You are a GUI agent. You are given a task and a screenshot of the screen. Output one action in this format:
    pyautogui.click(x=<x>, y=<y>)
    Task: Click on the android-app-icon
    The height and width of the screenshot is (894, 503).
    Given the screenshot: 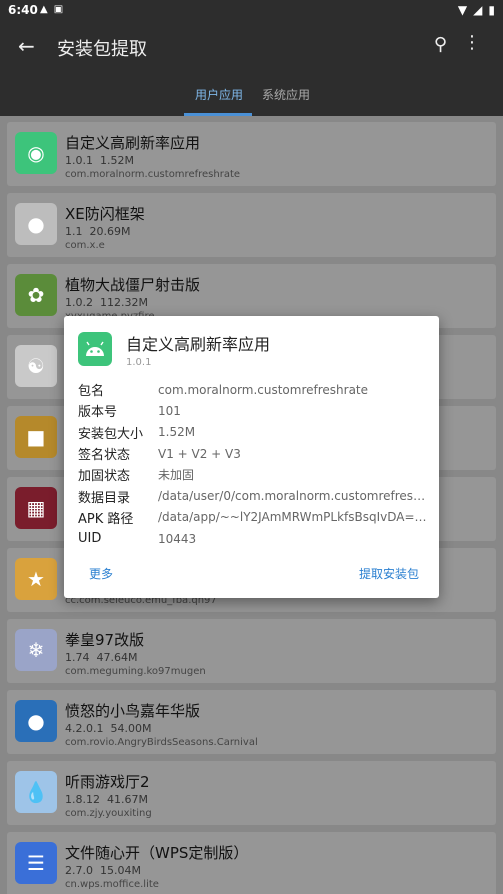 What is the action you would take?
    pyautogui.click(x=95, y=349)
    